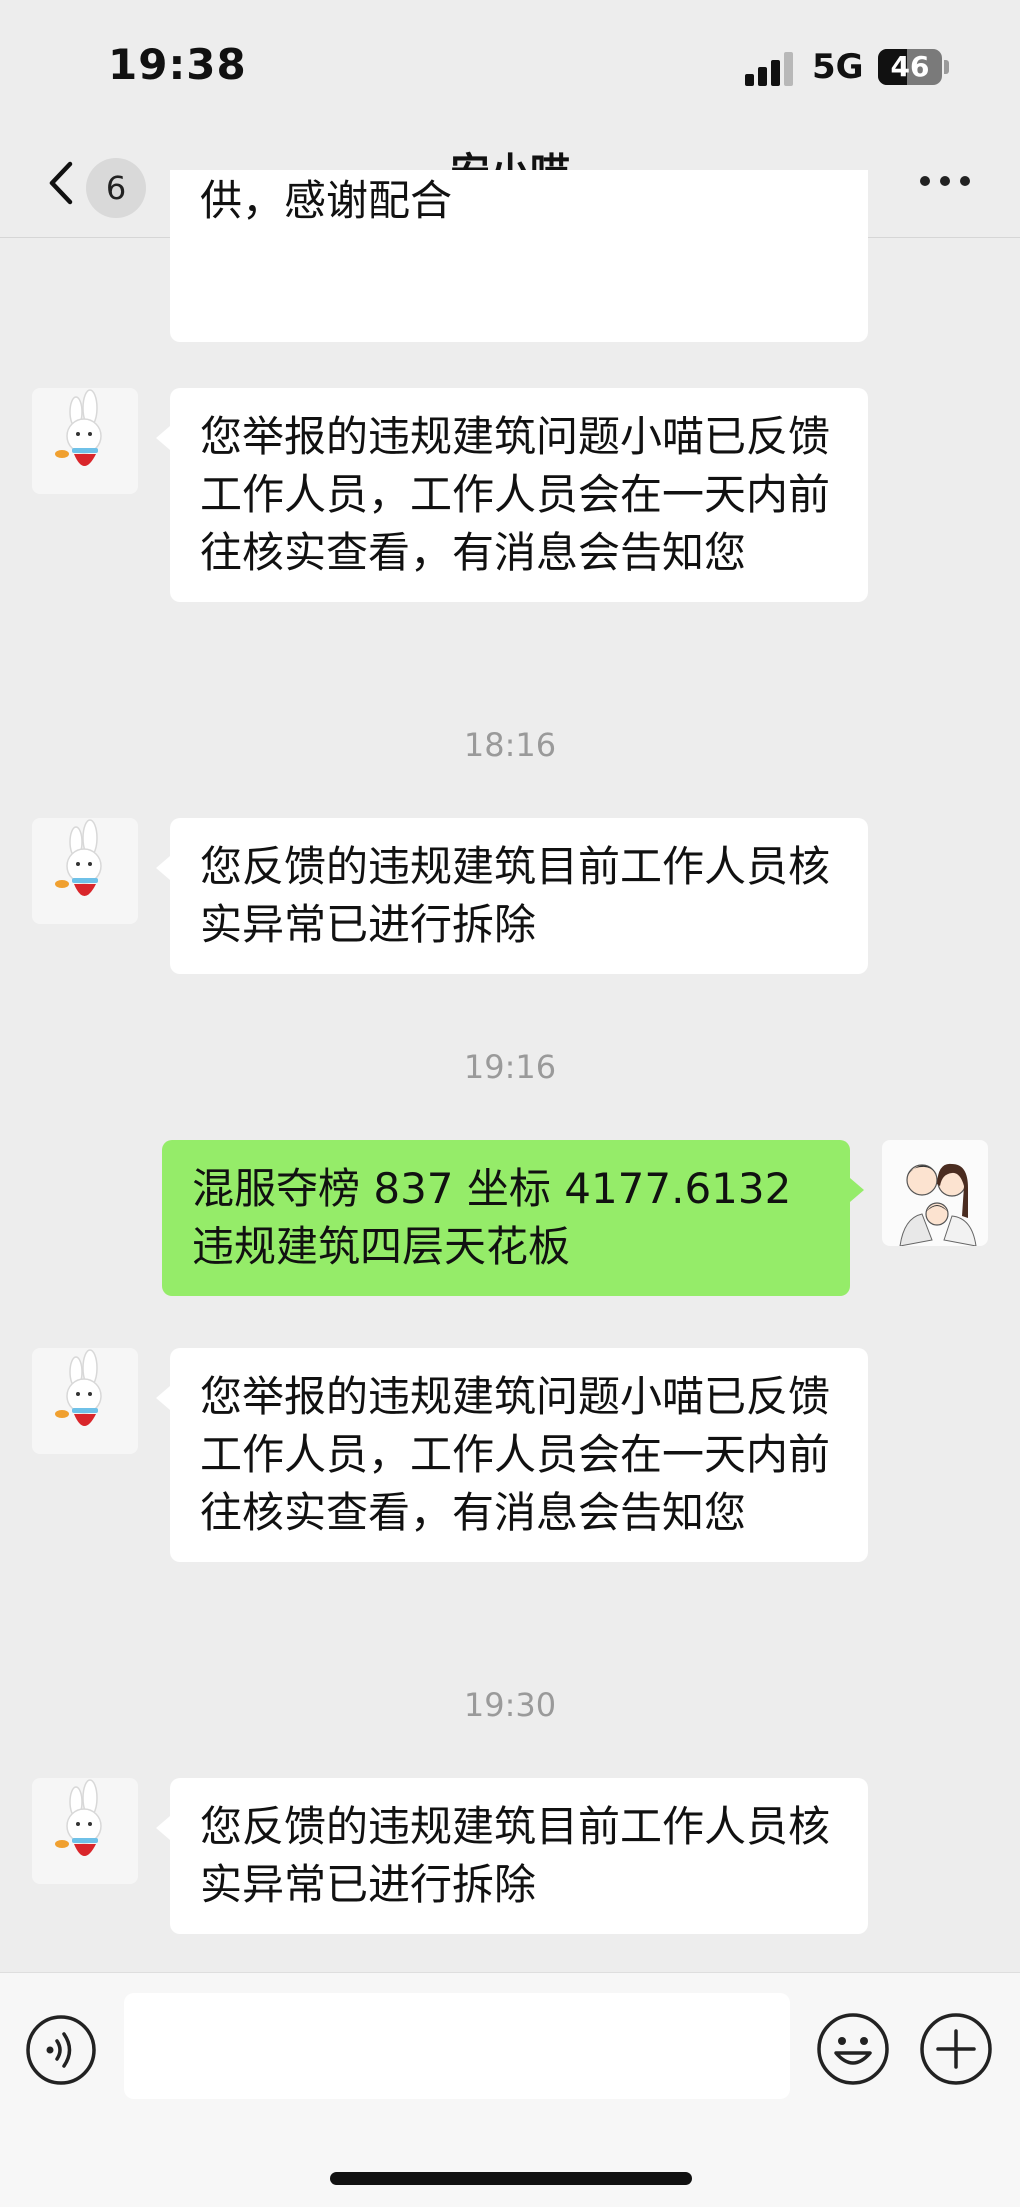  What do you see at coordinates (838, 67) in the screenshot?
I see `network-type: 5G` at bounding box center [838, 67].